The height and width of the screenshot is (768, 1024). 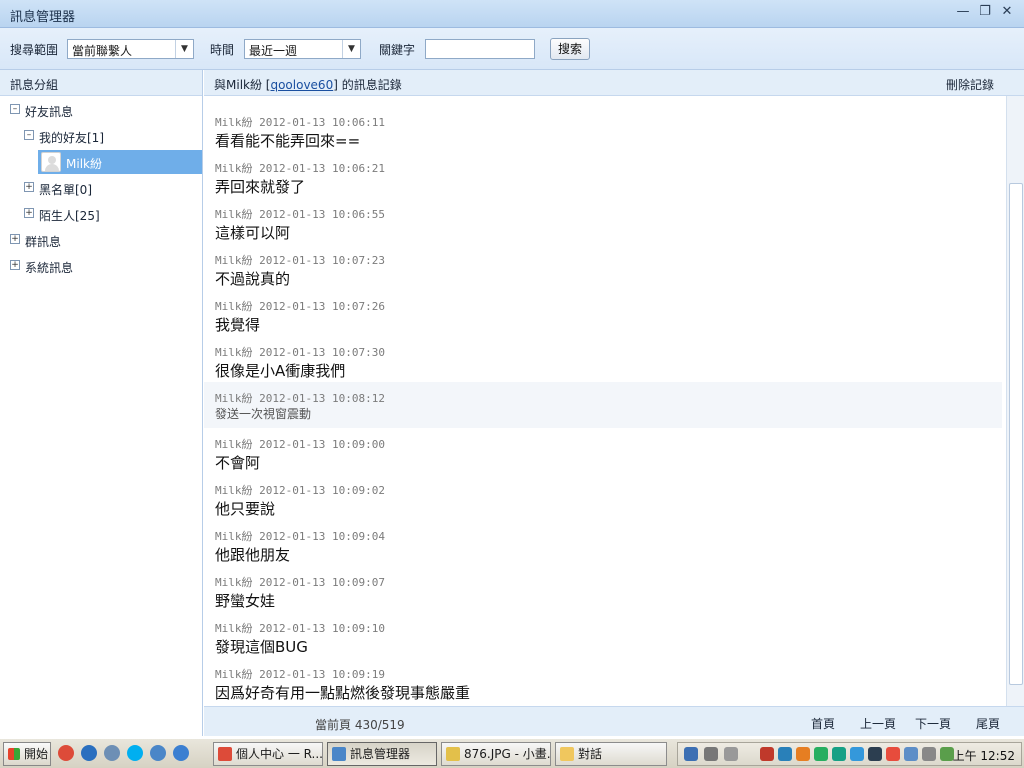 What do you see at coordinates (603, 267) in the screenshot?
I see `message-item: Milk紛 2012-01-13 10:07:23 不過說真的` at bounding box center [603, 267].